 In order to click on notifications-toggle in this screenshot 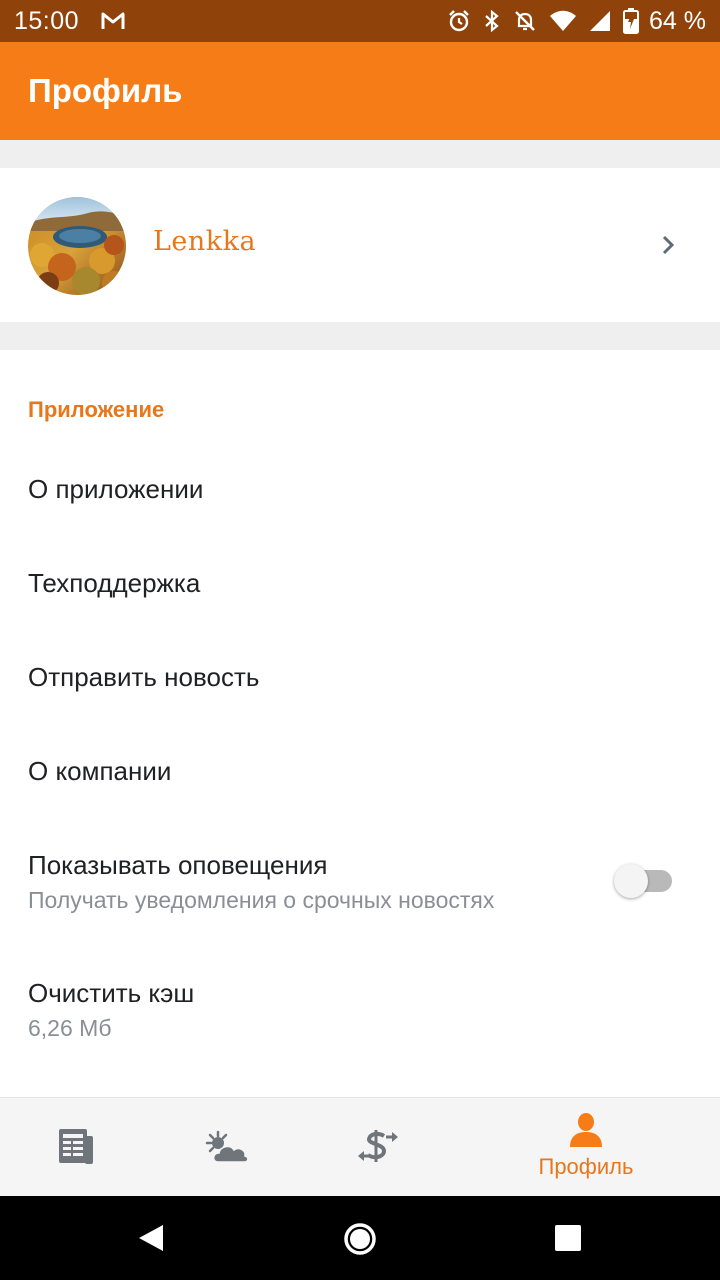, I will do `click(644, 881)`.